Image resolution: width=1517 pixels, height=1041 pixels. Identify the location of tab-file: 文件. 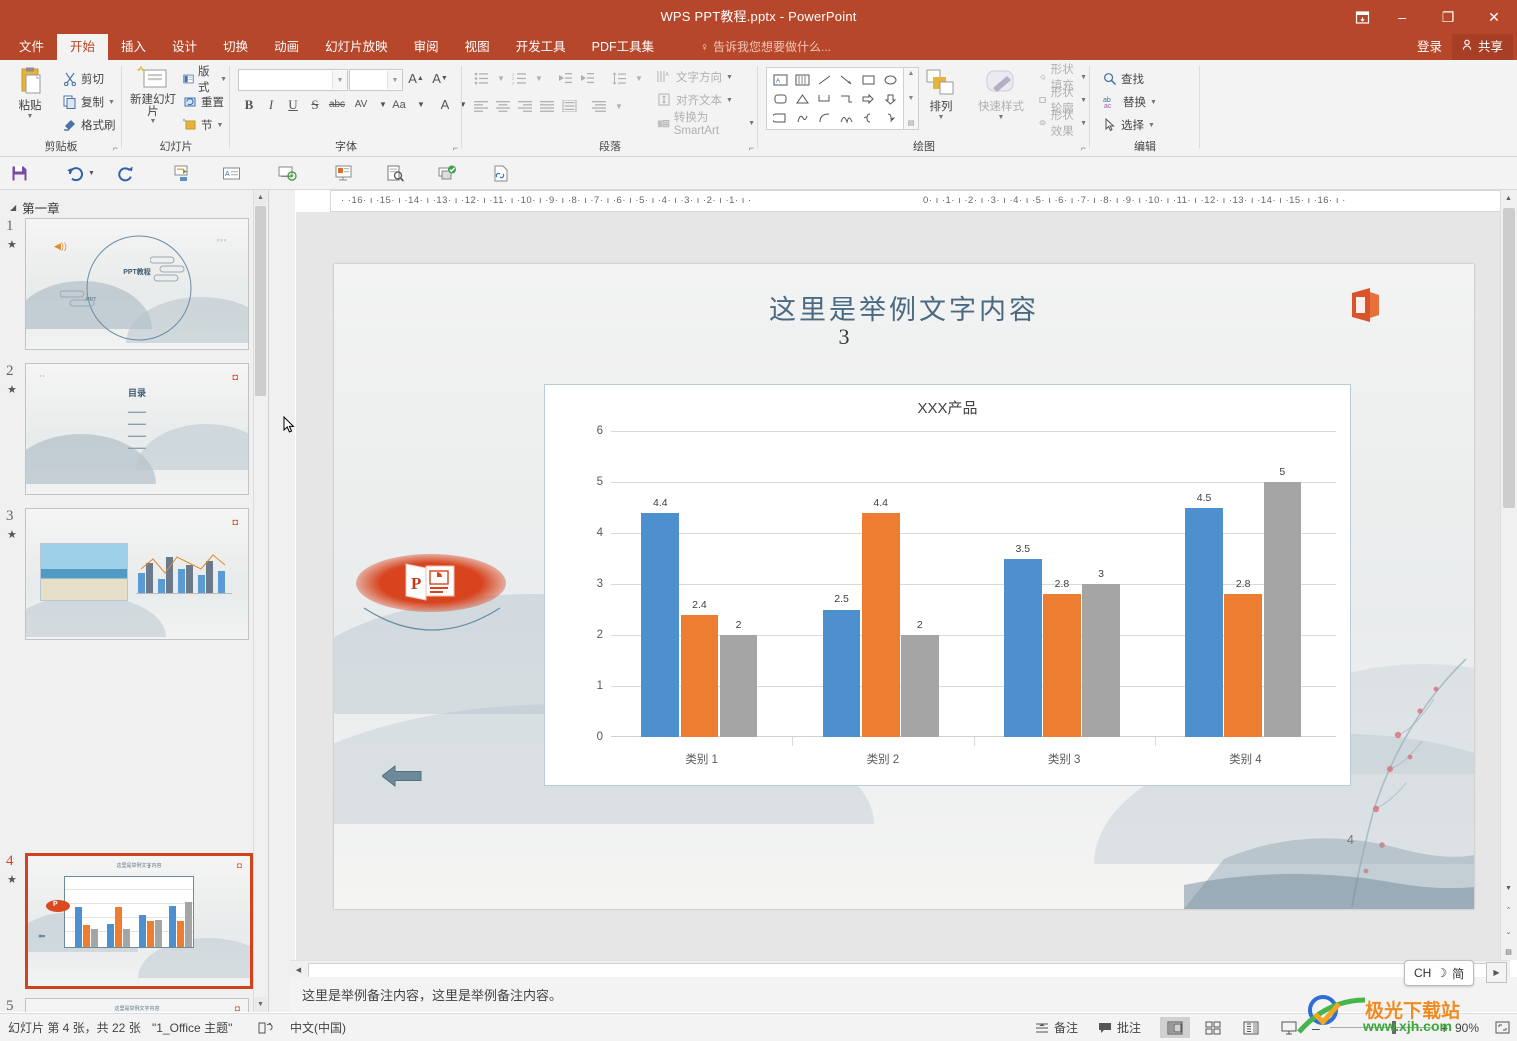
(31, 47).